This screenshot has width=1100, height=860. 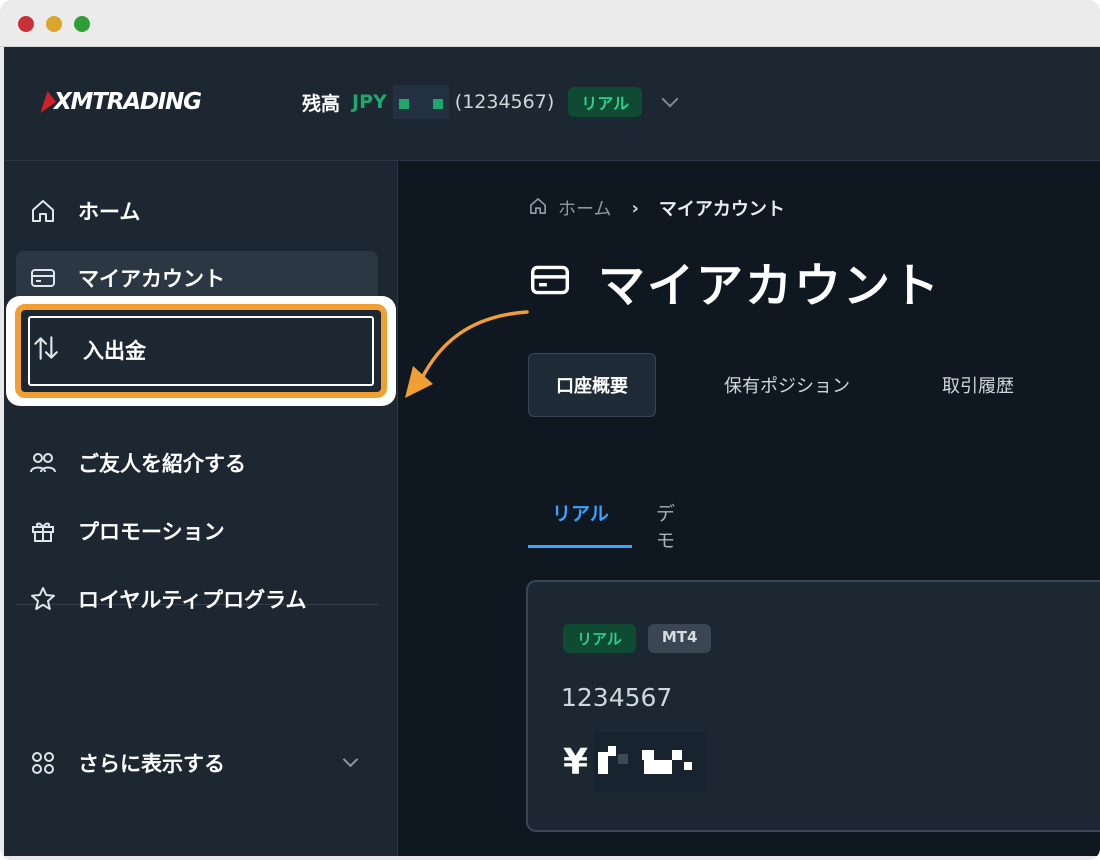 What do you see at coordinates (197, 211) in the screenshot?
I see `sidebar-item-home: ホーム` at bounding box center [197, 211].